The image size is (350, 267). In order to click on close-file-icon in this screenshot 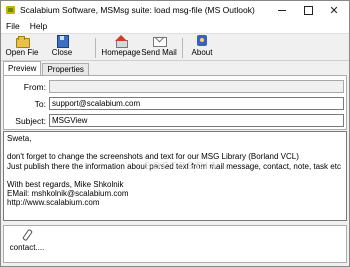, I will do `click(62, 41)`.